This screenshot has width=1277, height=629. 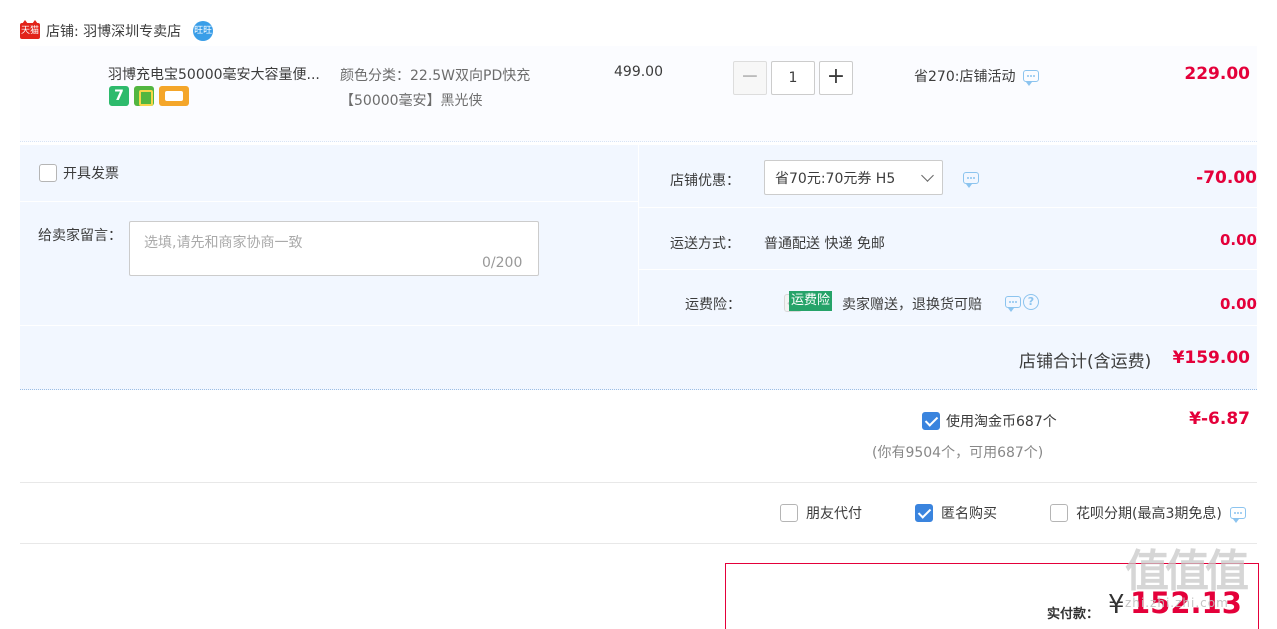 What do you see at coordinates (119, 96) in the screenshot?
I see `seven-day-return-icon: 7` at bounding box center [119, 96].